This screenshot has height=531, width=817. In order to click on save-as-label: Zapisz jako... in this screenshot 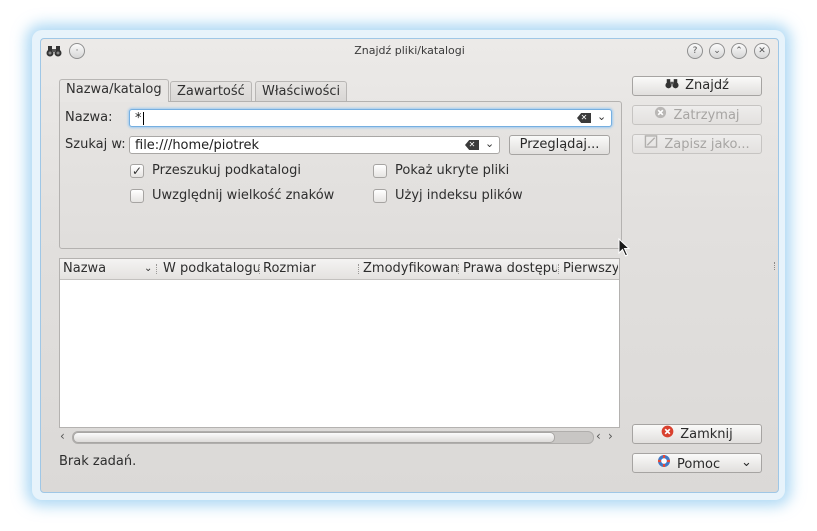, I will do `click(707, 144)`.